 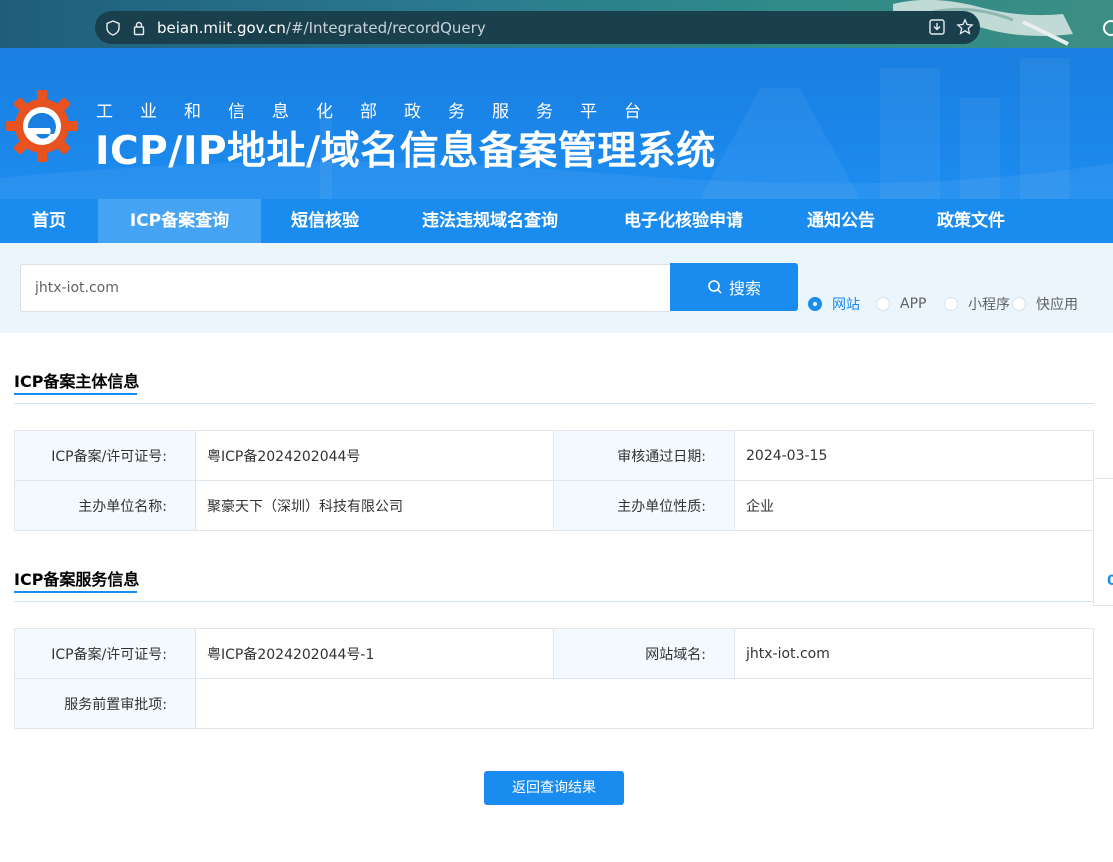 I want to click on radio-mini-program: 小程序, so click(x=977, y=304).